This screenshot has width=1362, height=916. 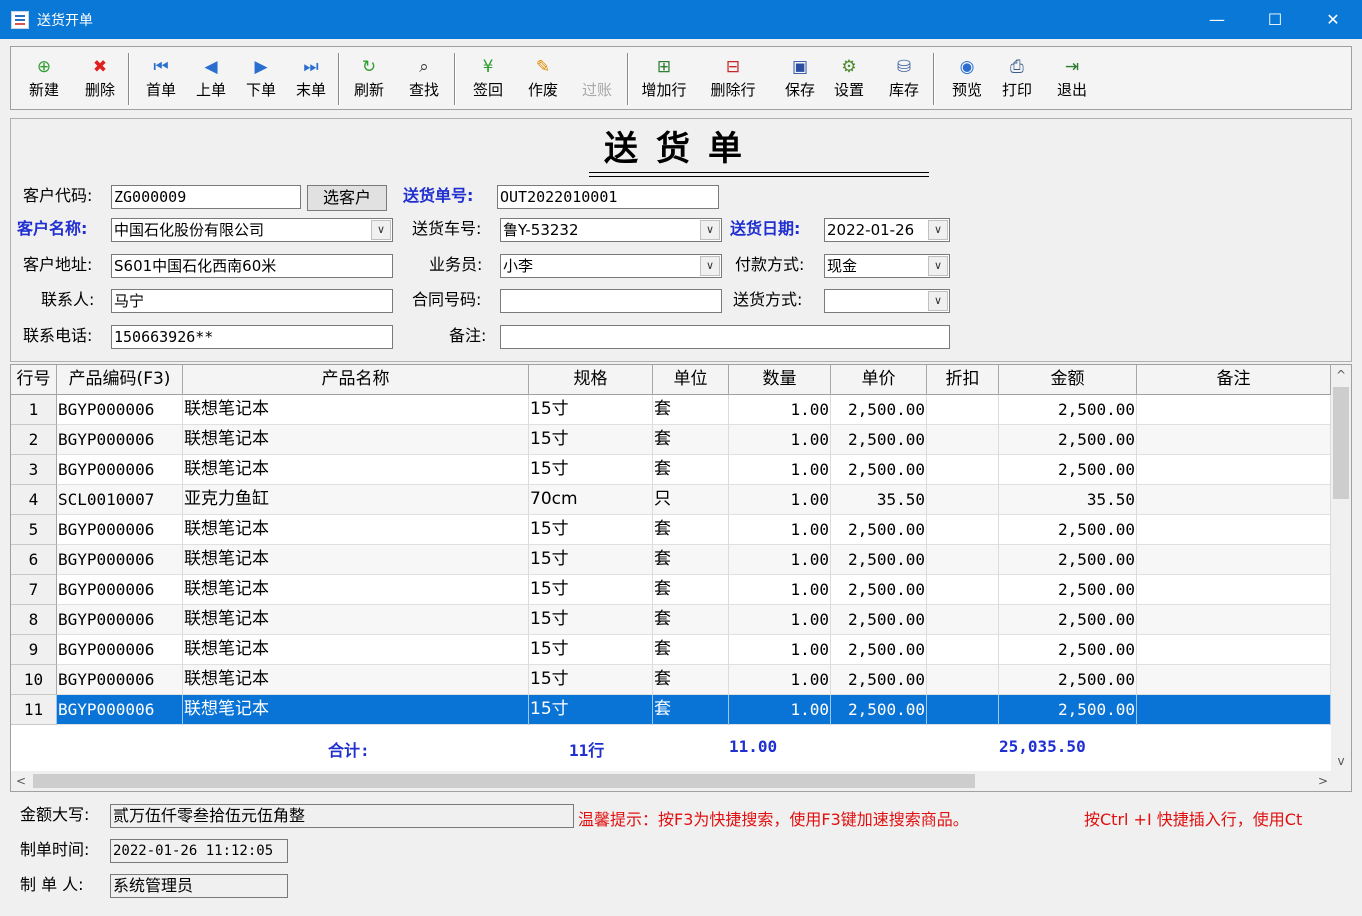 I want to click on cell-no: 5, so click(x=34, y=530).